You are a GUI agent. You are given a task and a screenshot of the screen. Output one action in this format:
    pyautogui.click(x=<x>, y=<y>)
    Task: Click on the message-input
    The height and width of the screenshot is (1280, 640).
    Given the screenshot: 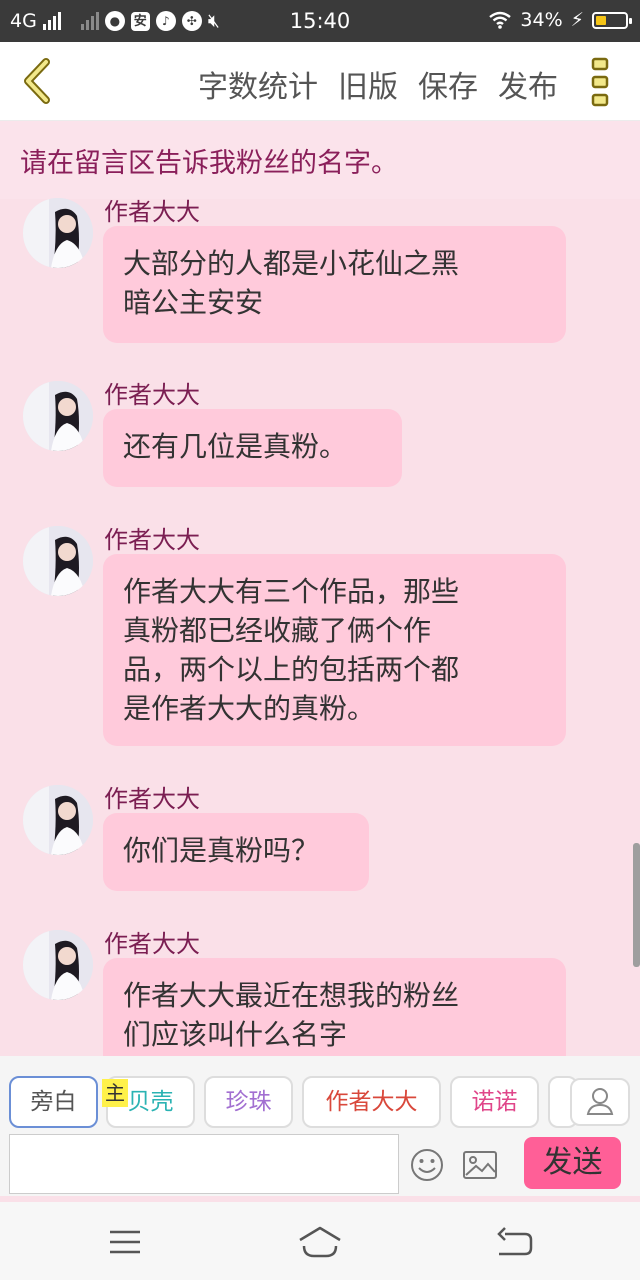 What is the action you would take?
    pyautogui.click(x=204, y=1164)
    